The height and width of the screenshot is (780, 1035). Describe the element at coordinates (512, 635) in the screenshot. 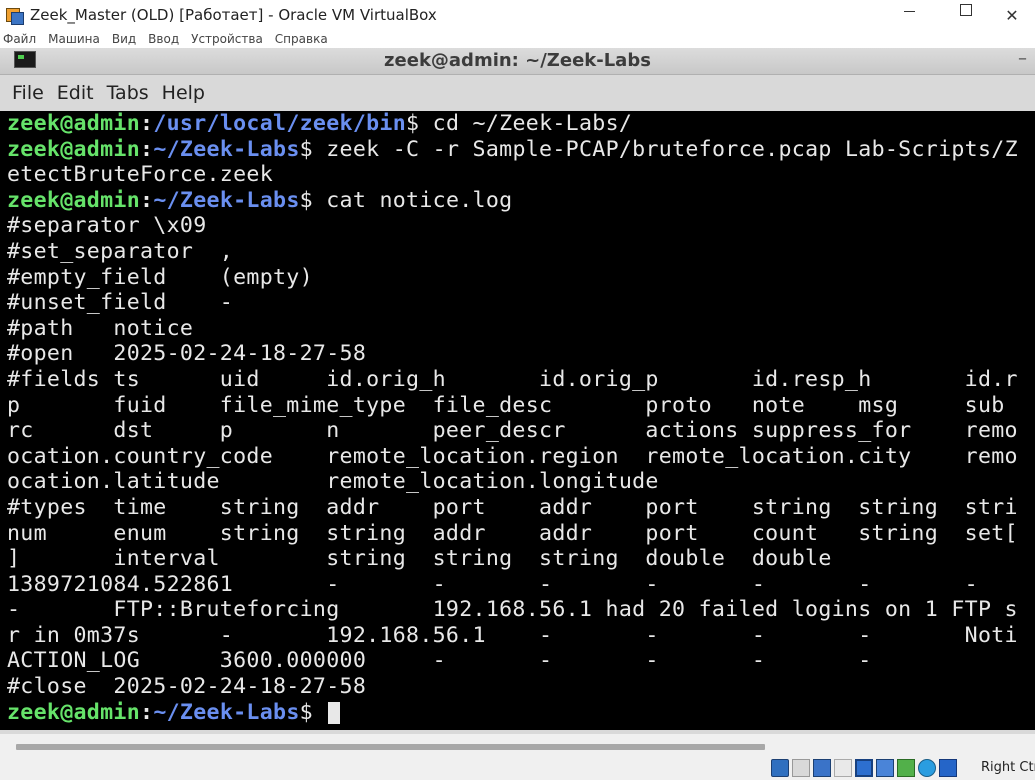

I see `terminal-output-line: r in 0m37s - 192.168.56.1 - - - - Noti` at that location.